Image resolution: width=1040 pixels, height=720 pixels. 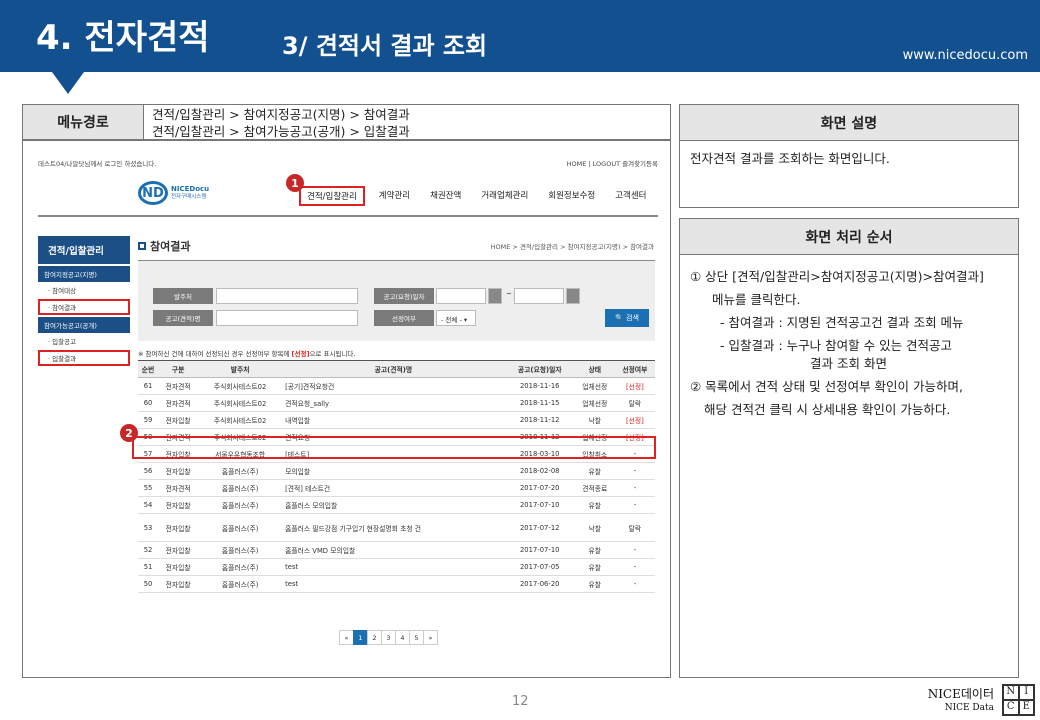 I want to click on nav-support: 고객센터, so click(x=630, y=196).